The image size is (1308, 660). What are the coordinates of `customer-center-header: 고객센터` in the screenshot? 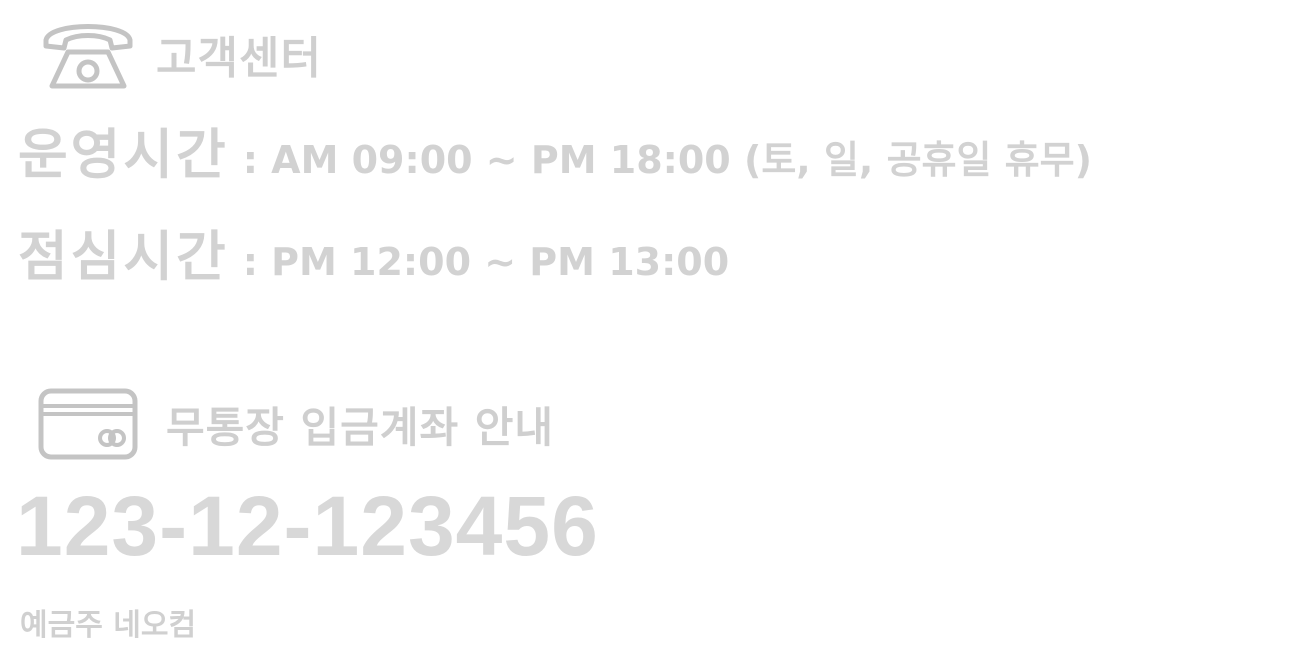 It's located at (181, 54).